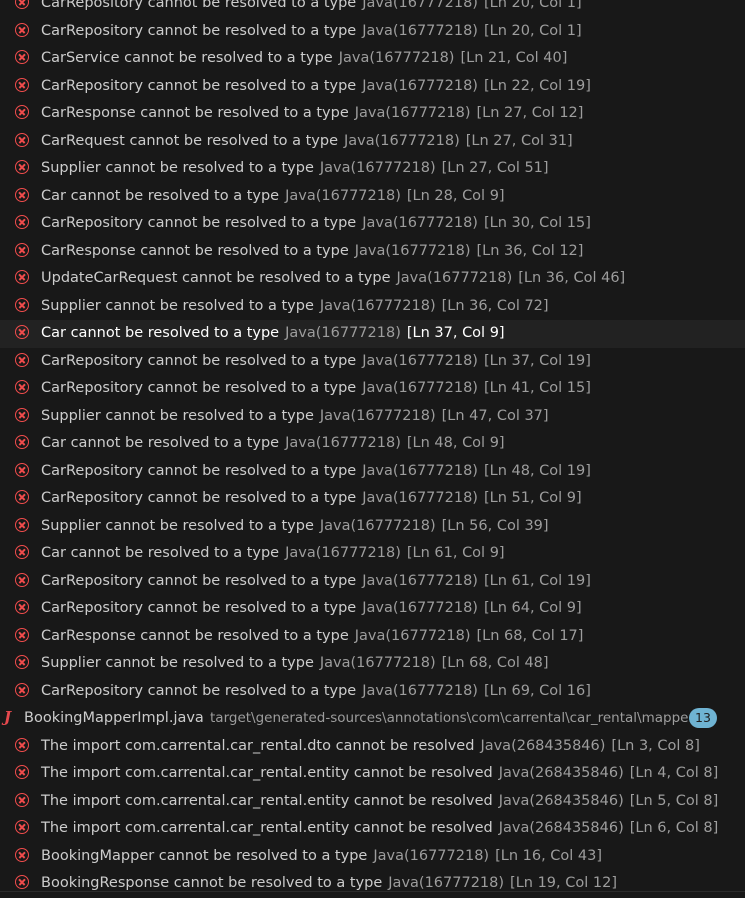 The image size is (745, 898). I want to click on problem-location: [Ln 51, Col 9], so click(532, 498).